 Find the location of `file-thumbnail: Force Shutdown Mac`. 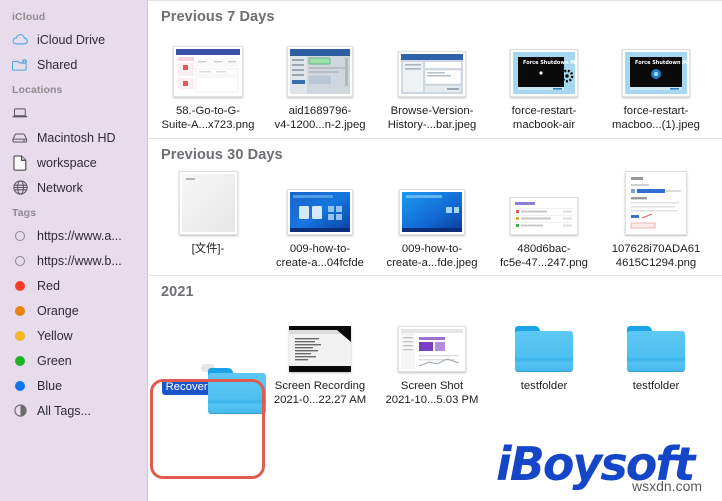

file-thumbnail: Force Shutdown Mac is located at coordinates (544, 66).